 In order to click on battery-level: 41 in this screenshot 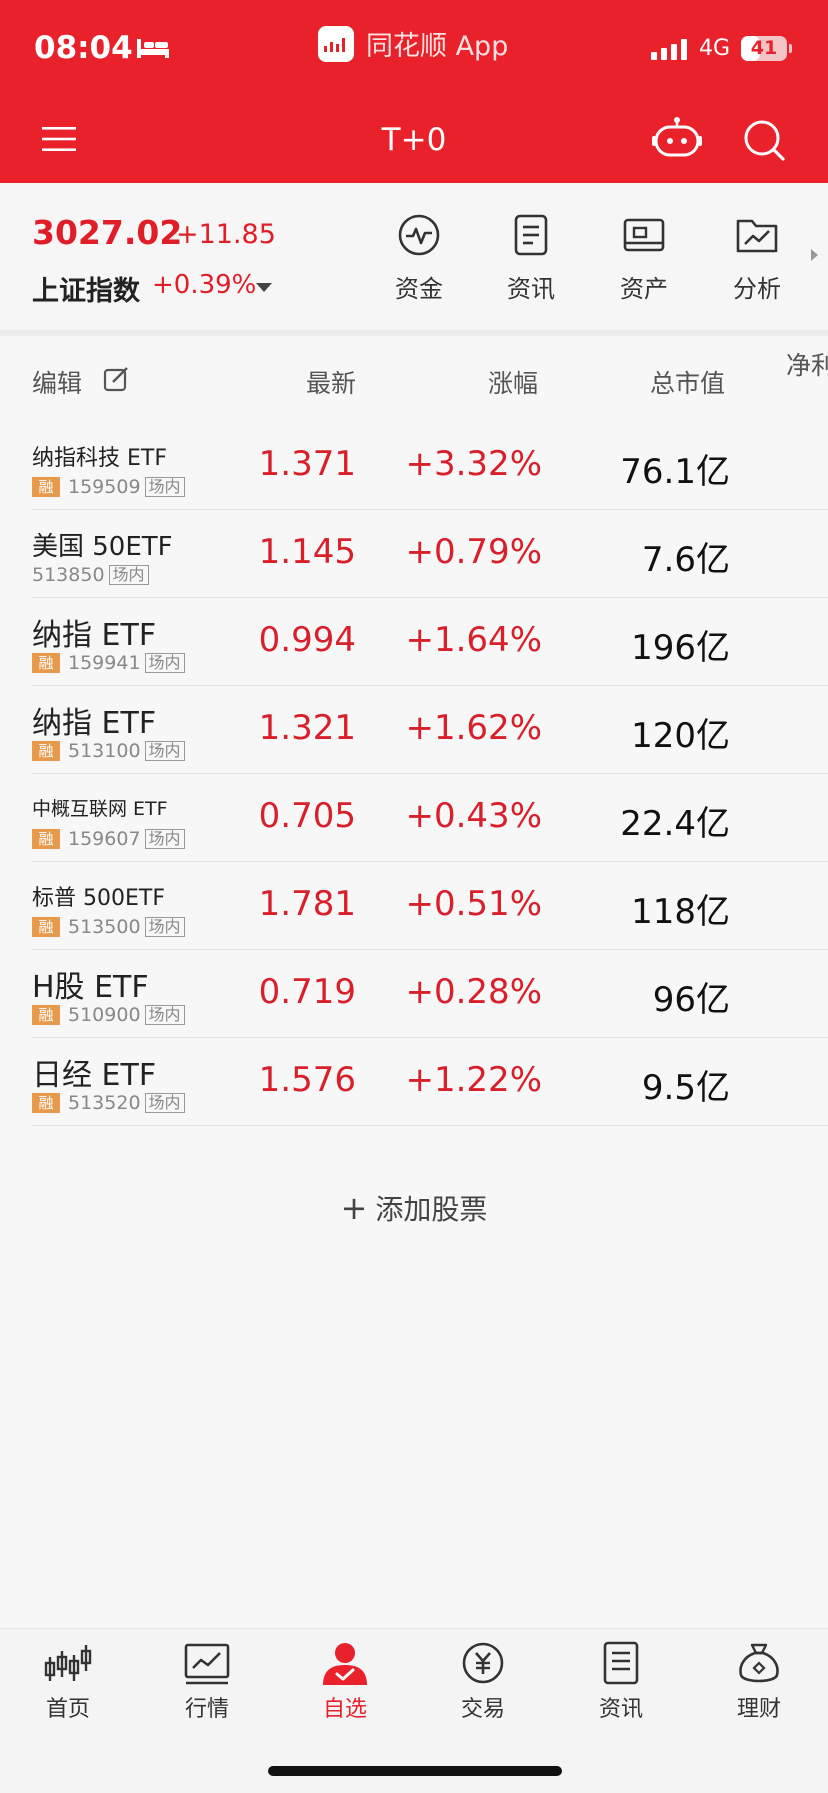, I will do `click(764, 48)`.